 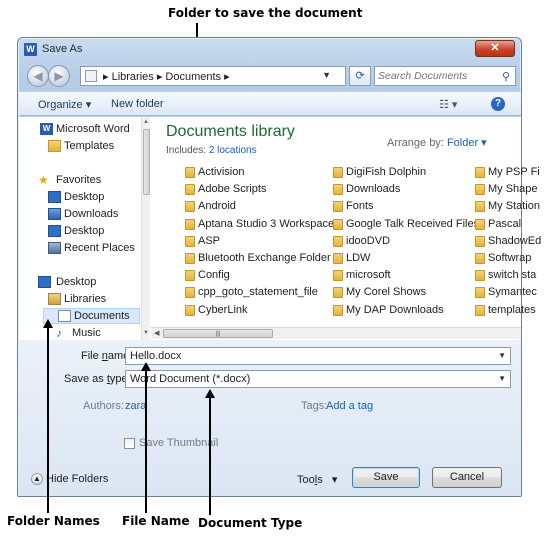 What do you see at coordinates (349, 406) in the screenshot?
I see `tags-value: Add a tag` at bounding box center [349, 406].